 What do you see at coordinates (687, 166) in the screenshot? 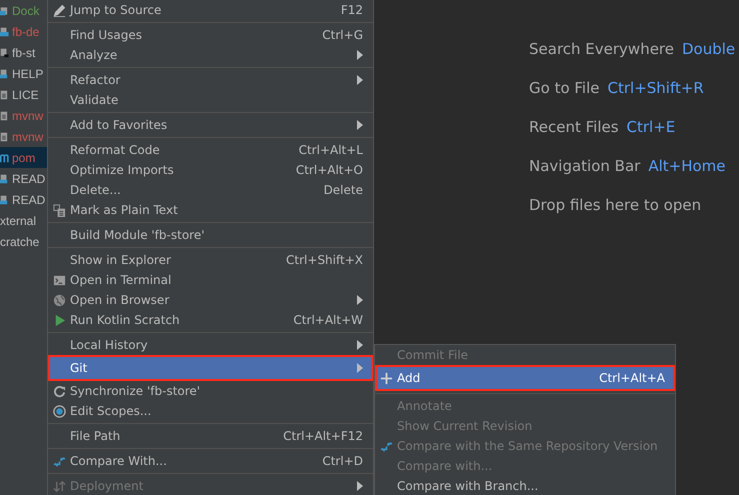
I see `shortcut-text: Alt+Home` at bounding box center [687, 166].